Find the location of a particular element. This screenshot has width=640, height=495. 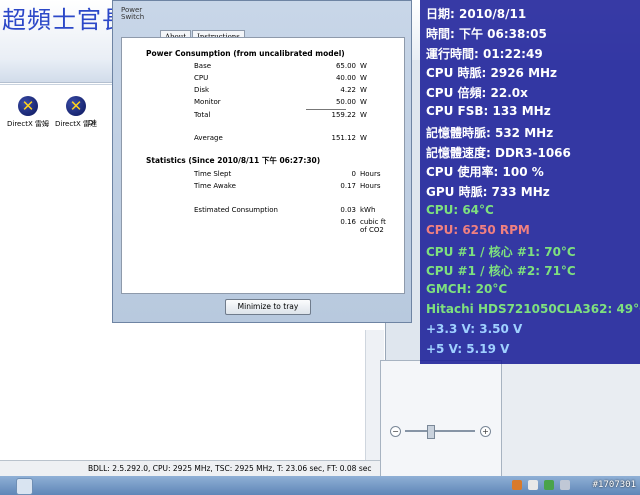

directx-icon-3: Di is located at coordinates (98, 111).